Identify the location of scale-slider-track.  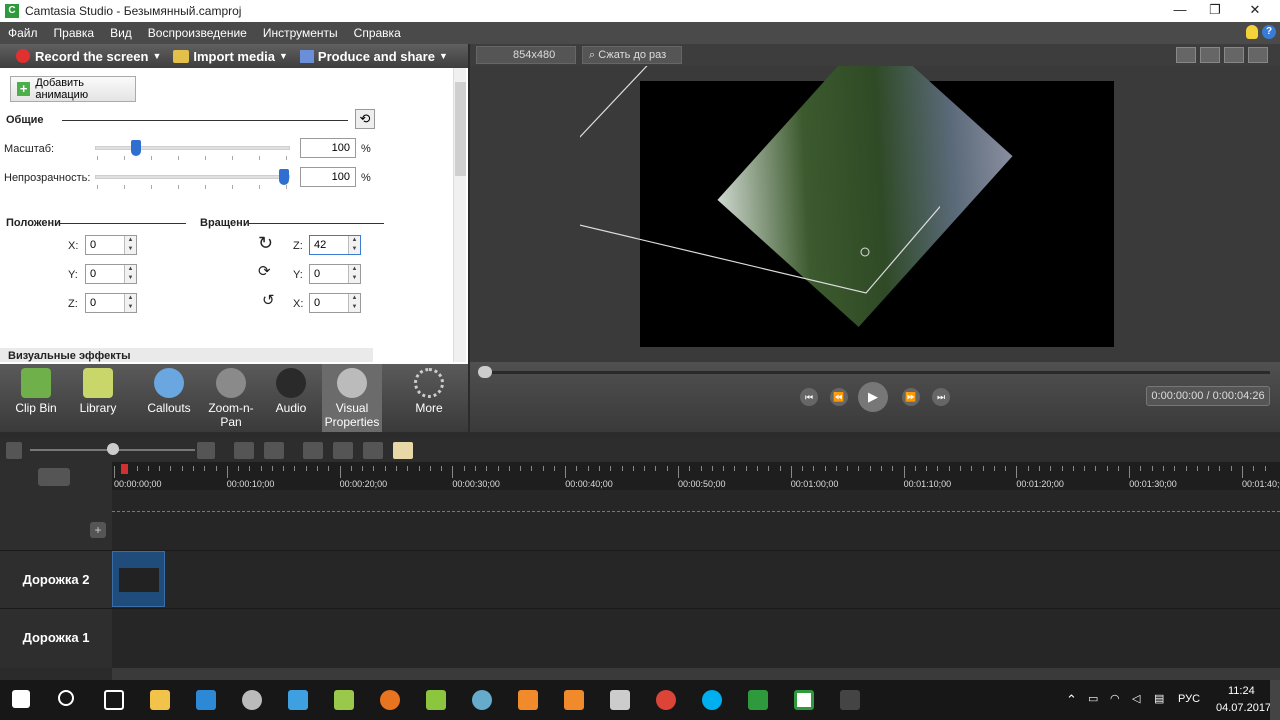
(192, 148).